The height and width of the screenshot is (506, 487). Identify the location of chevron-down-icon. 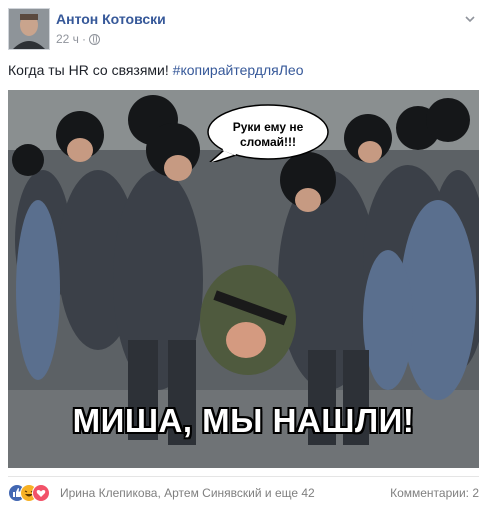
(470, 19).